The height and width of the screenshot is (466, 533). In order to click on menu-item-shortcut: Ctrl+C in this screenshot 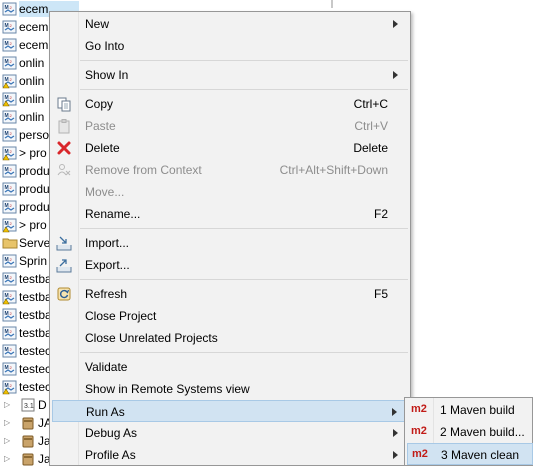, I will do `click(370, 104)`.